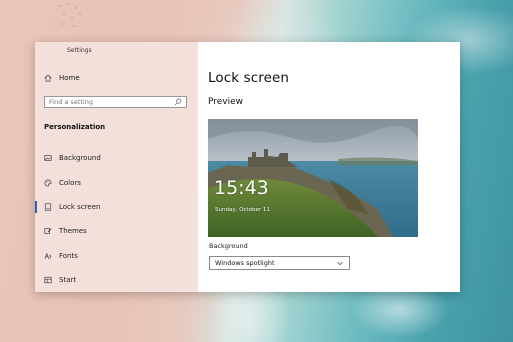 This screenshot has height=342, width=513. I want to click on sidebar-item-background: Background, so click(116, 158).